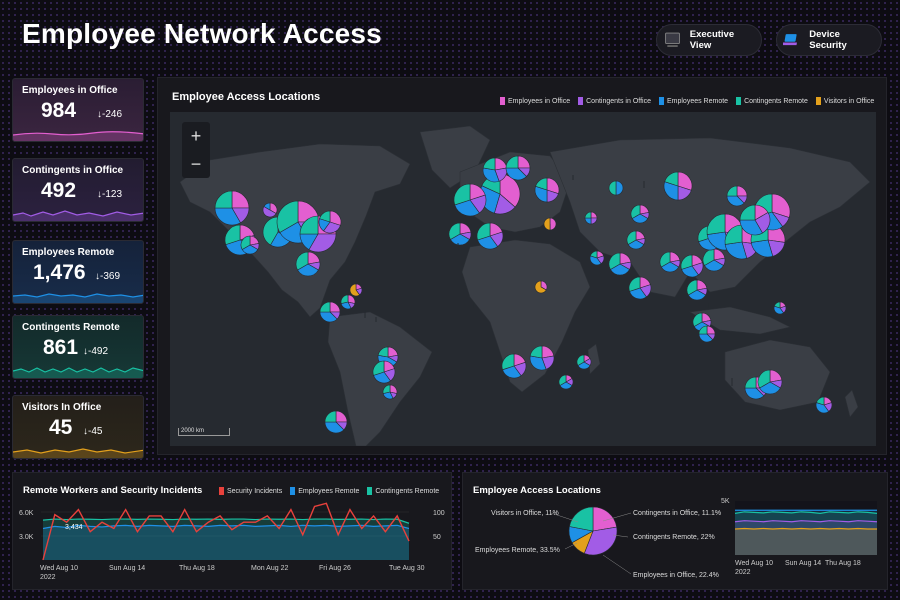 The height and width of the screenshot is (600, 900). What do you see at coordinates (677, 513) in the screenshot?
I see `pie-label: Contingents in Office, 11.1%` at bounding box center [677, 513].